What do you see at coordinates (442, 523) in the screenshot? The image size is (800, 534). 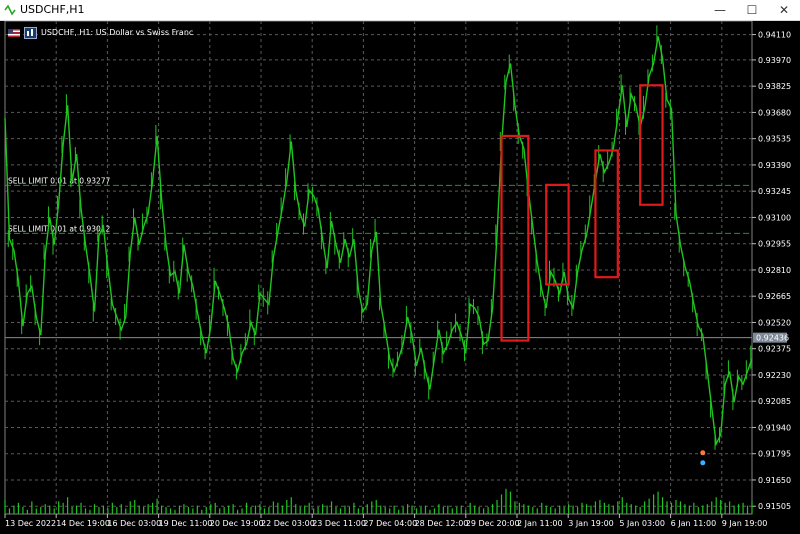 I see `x-tick-label: 28 Dec 12:00` at bounding box center [442, 523].